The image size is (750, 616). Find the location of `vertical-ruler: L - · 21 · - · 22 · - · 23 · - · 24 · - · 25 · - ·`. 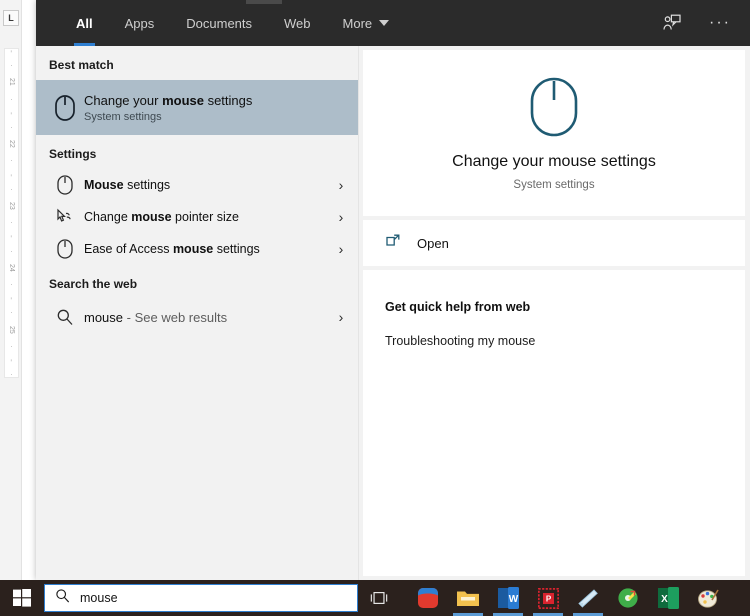

vertical-ruler: L - · 21 · - · 22 · - · 23 · - · 24 · - · 25 · - · is located at coordinates (11, 290).